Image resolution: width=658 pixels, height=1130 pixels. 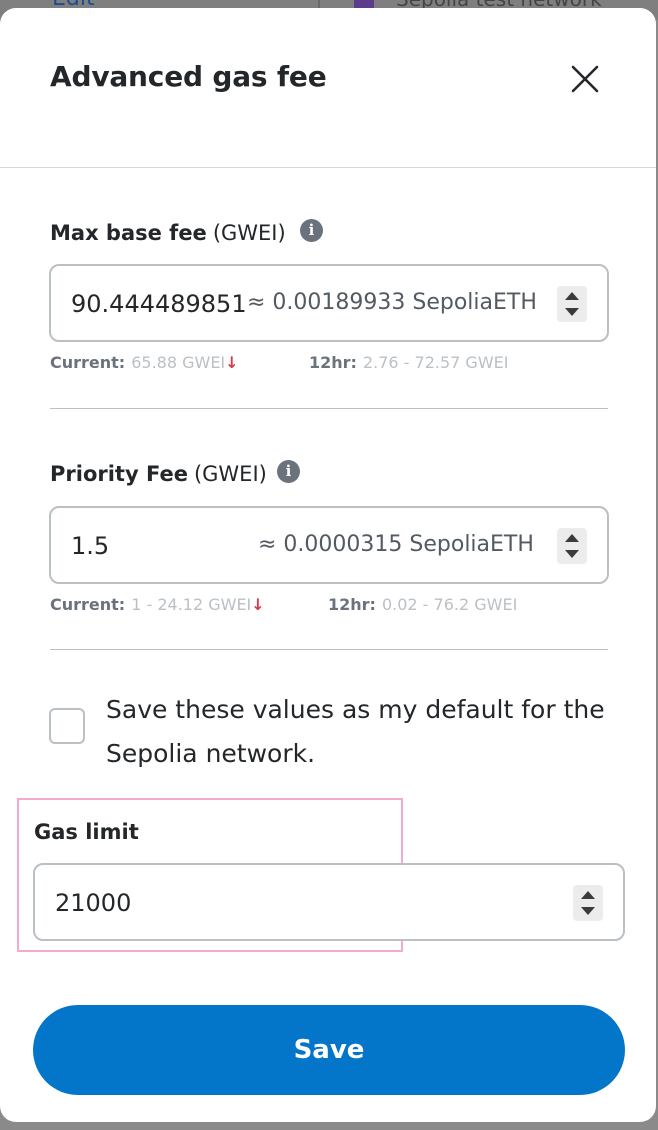 I want to click on close-icon, so click(x=585, y=79).